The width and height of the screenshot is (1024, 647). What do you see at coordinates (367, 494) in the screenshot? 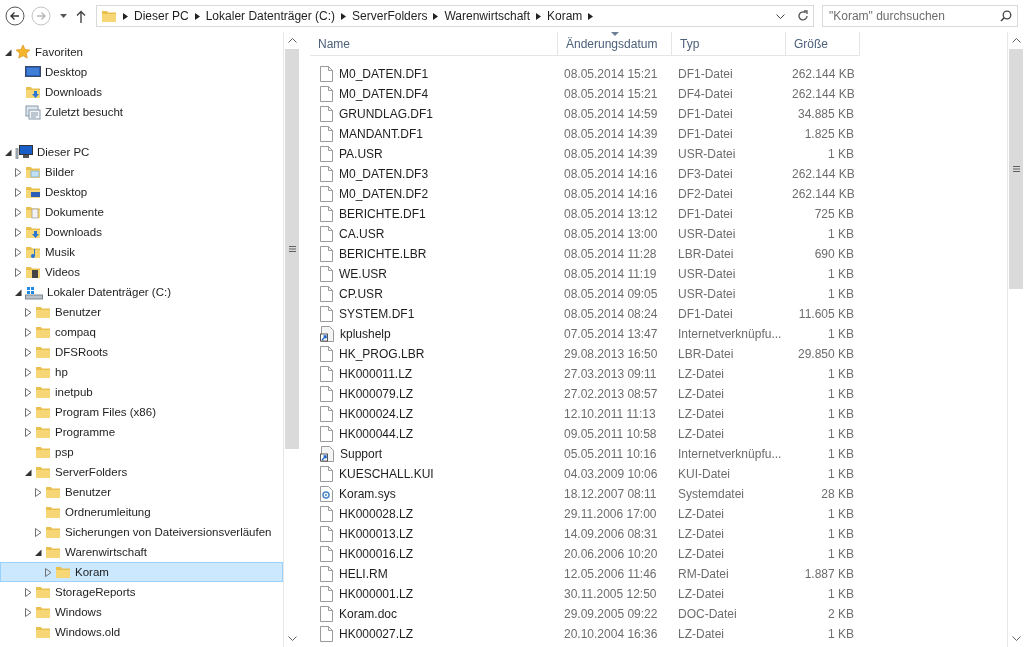
I see `file-name: Koram.sys` at bounding box center [367, 494].